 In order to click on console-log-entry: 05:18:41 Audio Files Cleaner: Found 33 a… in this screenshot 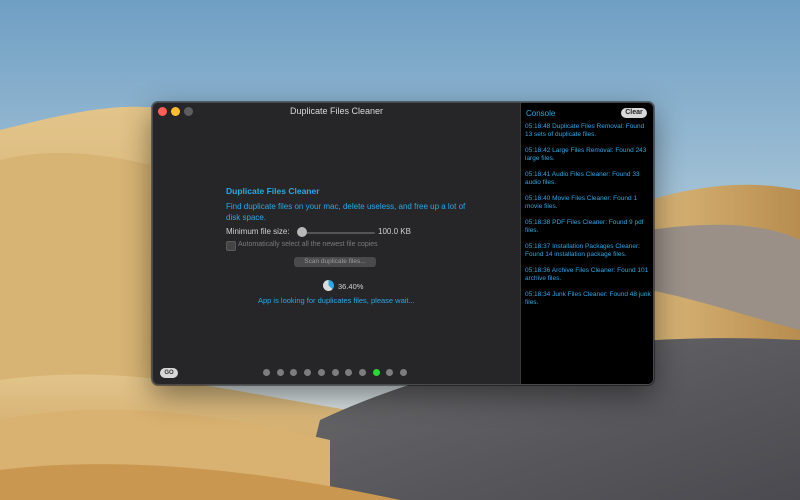, I will do `click(582, 178)`.